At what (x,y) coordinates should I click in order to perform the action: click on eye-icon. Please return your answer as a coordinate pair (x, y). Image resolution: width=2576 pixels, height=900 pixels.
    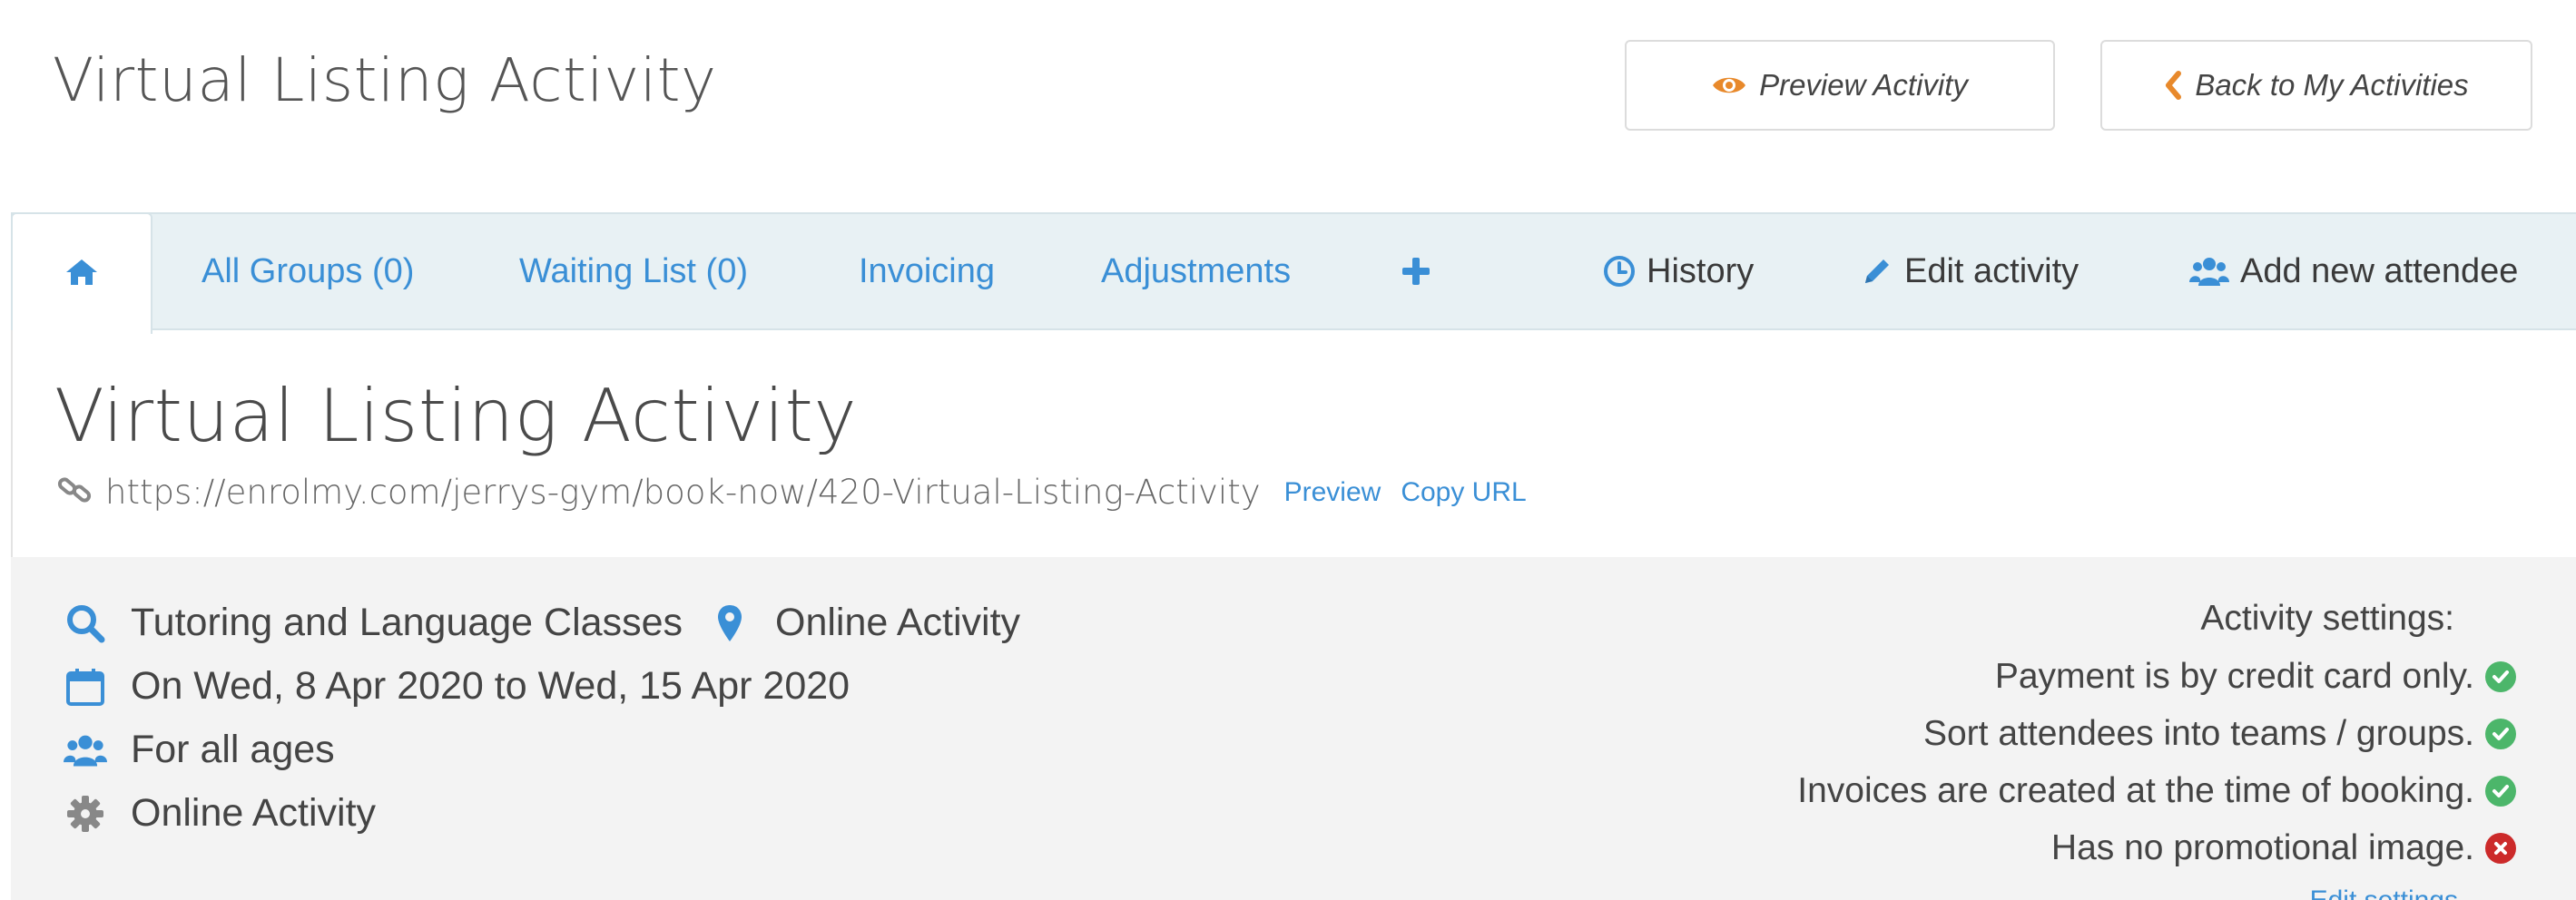
    Looking at the image, I should click on (1729, 85).